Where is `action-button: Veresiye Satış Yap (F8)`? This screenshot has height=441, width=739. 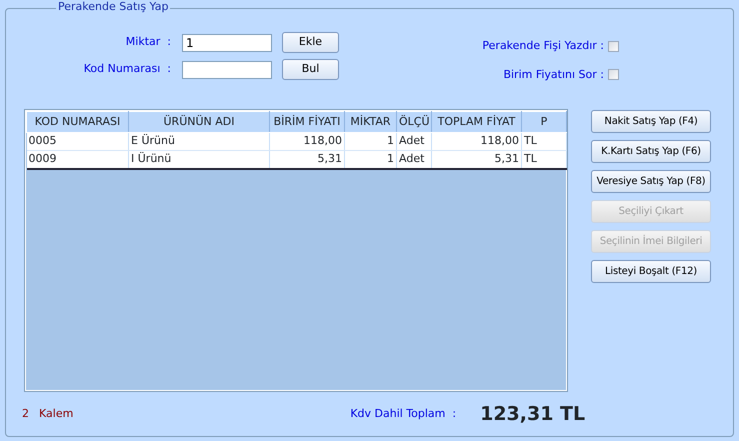 action-button: Veresiye Satış Yap (F8) is located at coordinates (651, 181).